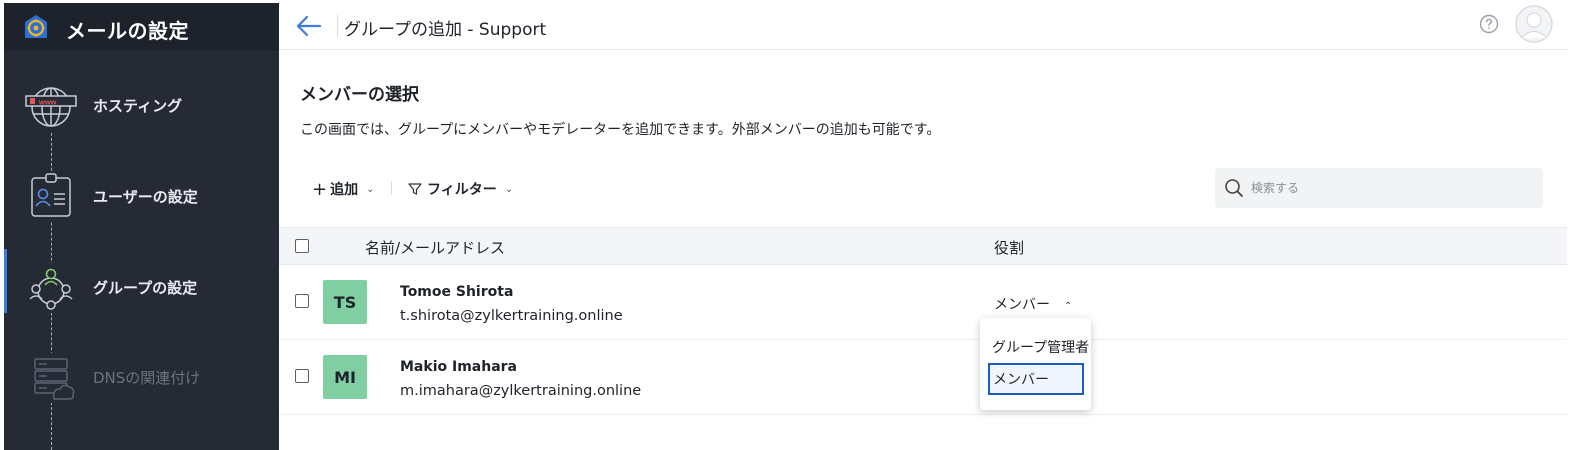 The image size is (1580, 450). I want to click on globe-www-icon: www, so click(51, 106).